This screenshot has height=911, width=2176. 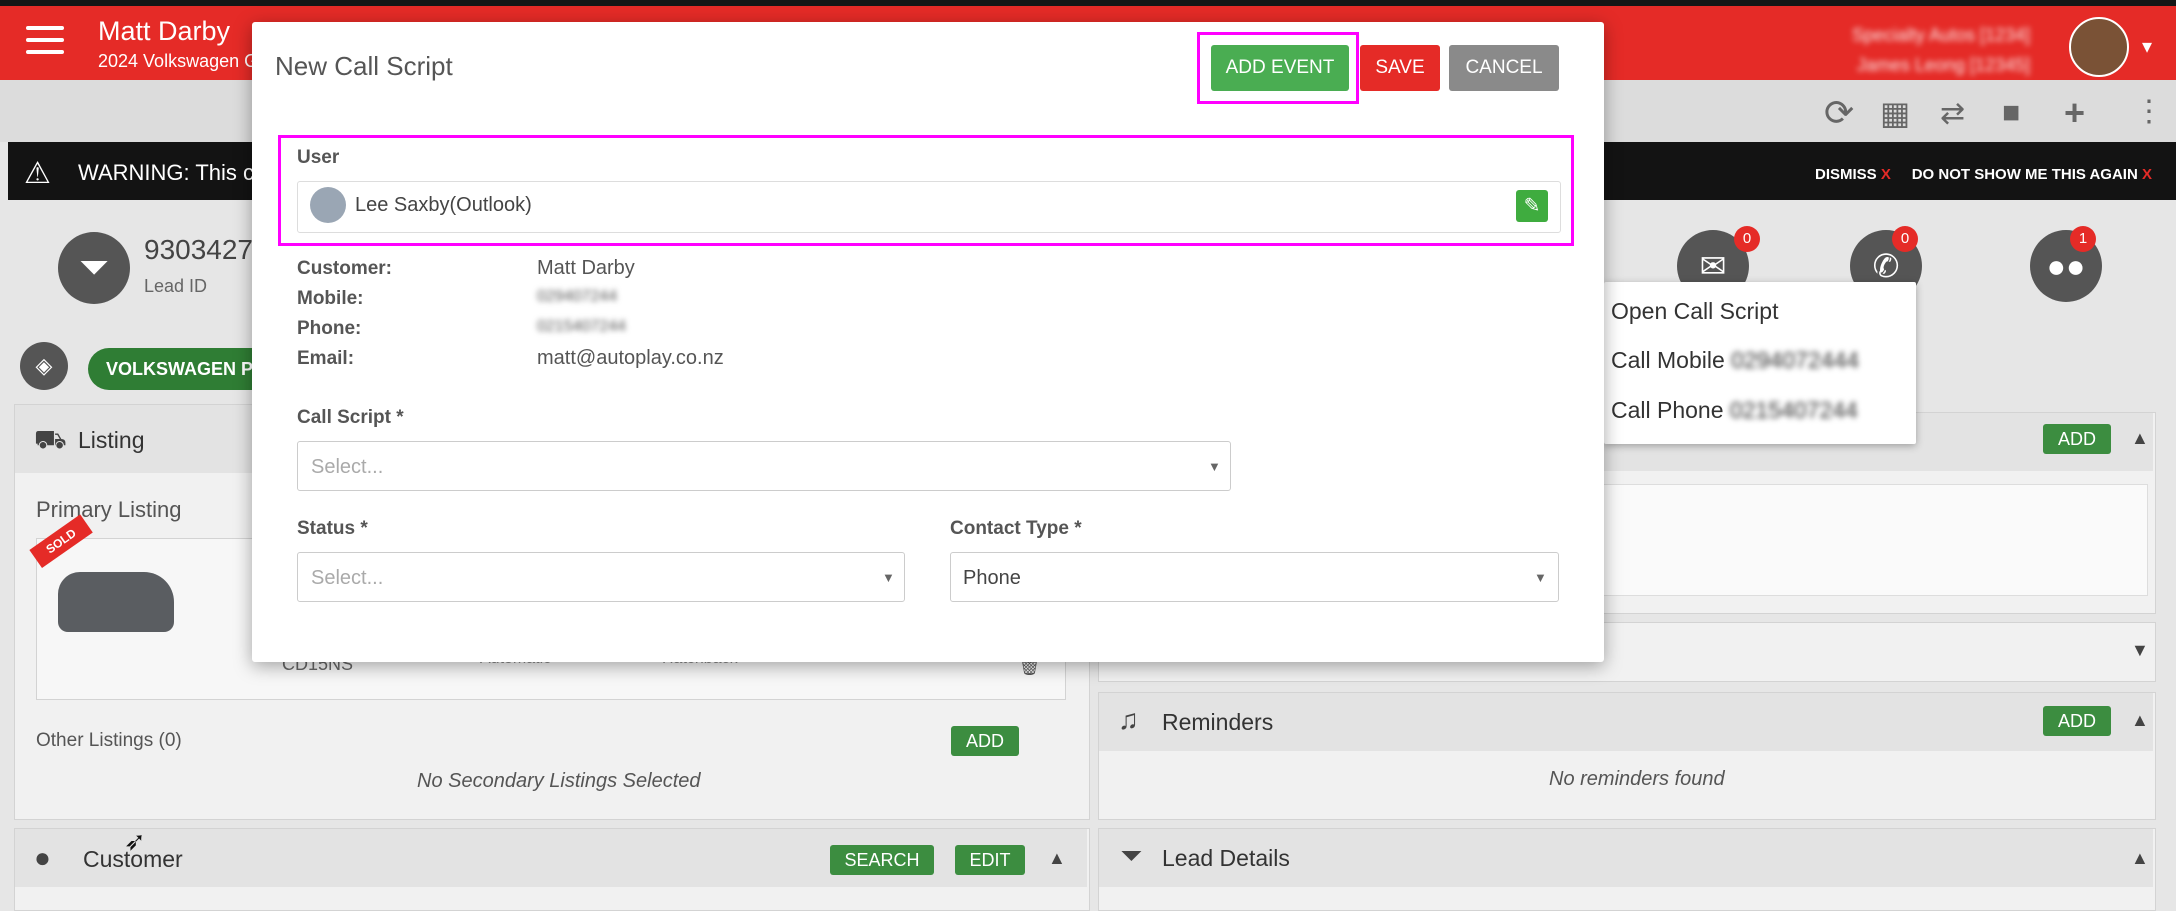 What do you see at coordinates (443, 205) in the screenshot?
I see `user-value: Lee Saxby(Outlook)` at bounding box center [443, 205].